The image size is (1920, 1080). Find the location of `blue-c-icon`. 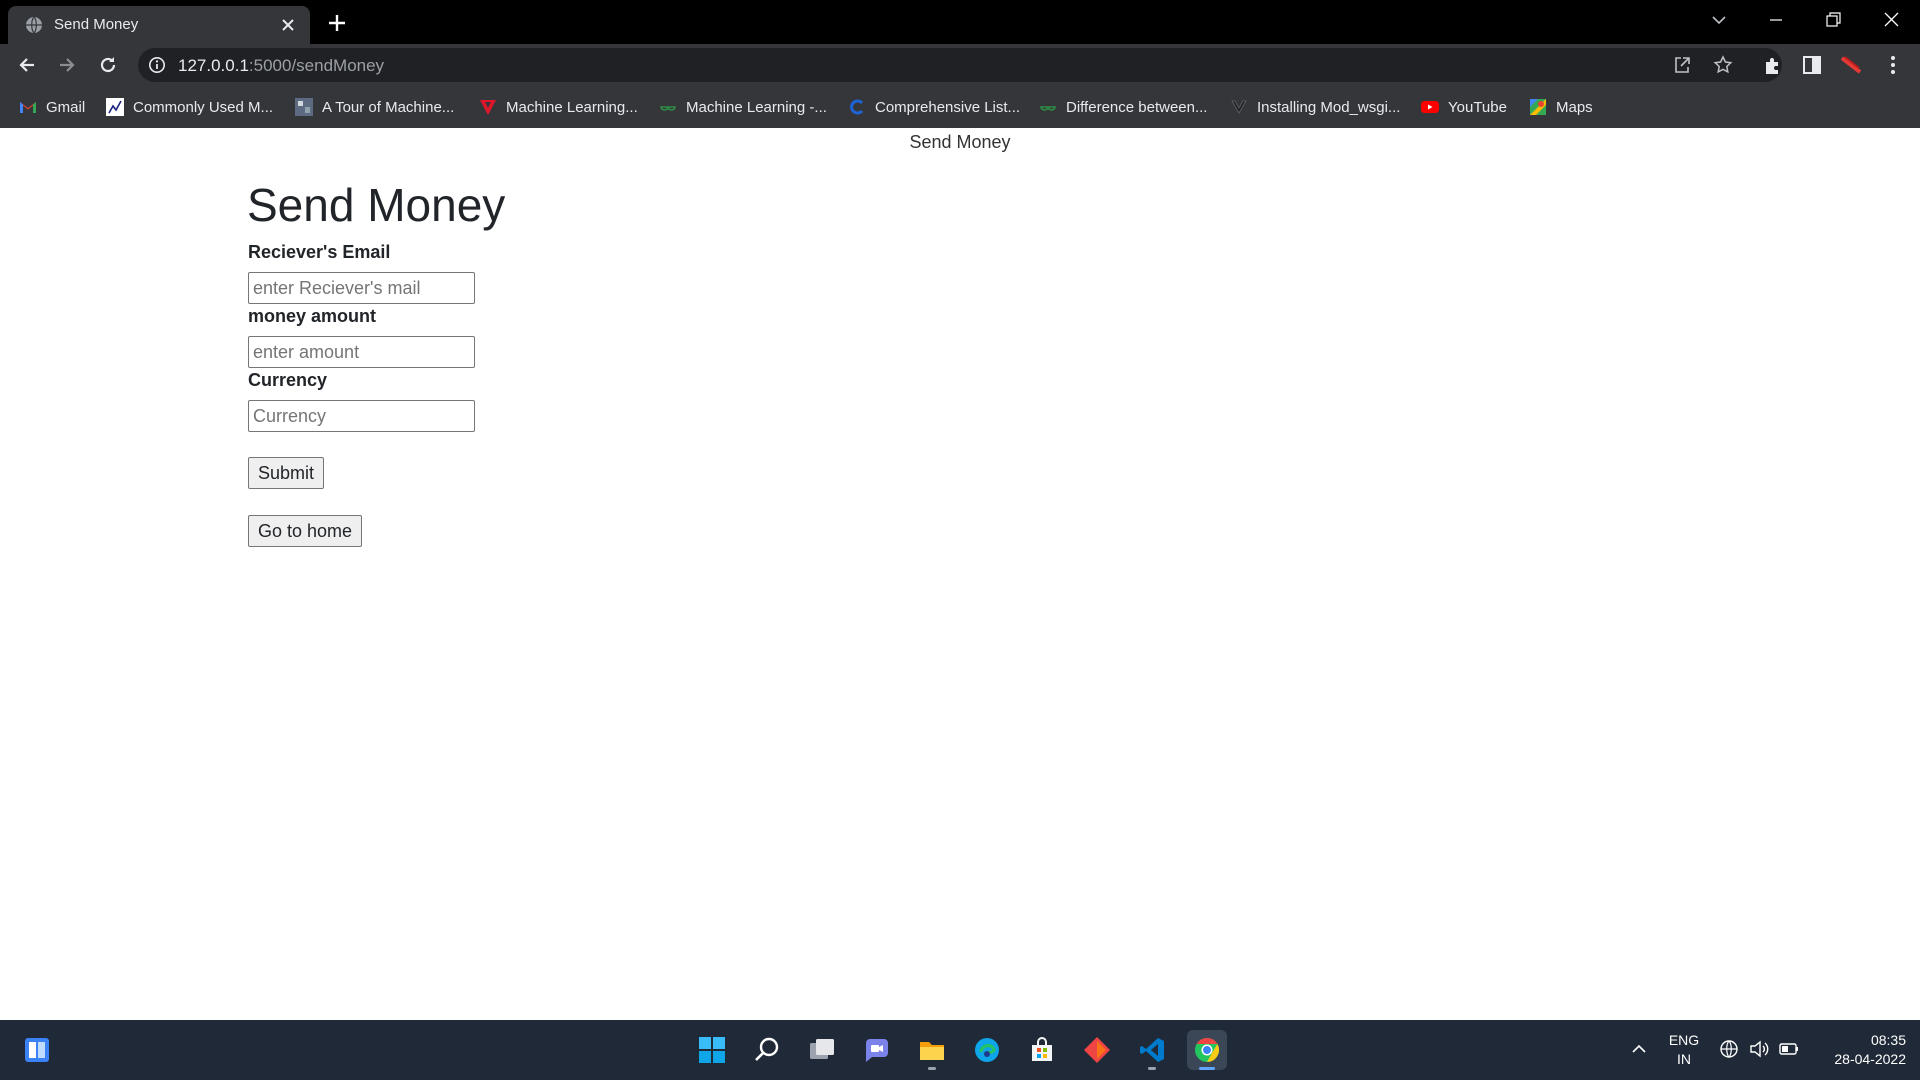

blue-c-icon is located at coordinates (857, 107).